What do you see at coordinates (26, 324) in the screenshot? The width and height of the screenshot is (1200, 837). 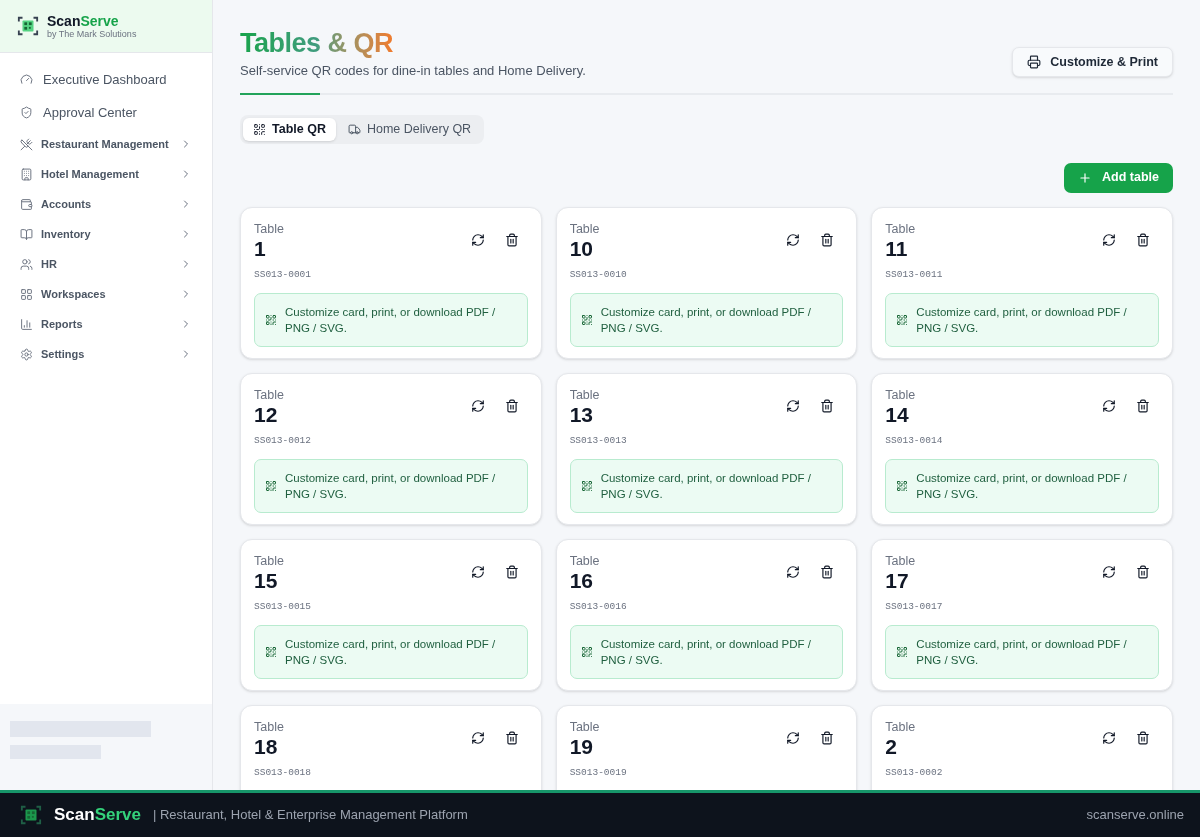 I see `bar-chart-icon` at bounding box center [26, 324].